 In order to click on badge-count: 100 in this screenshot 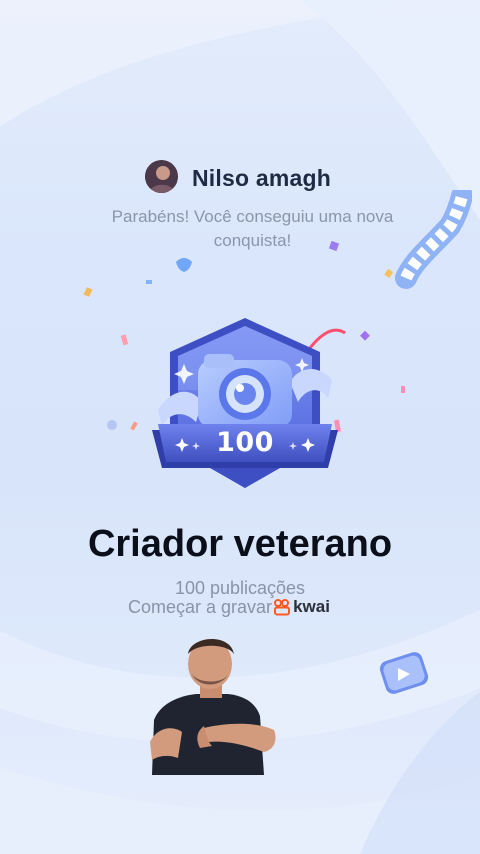, I will do `click(245, 442)`.